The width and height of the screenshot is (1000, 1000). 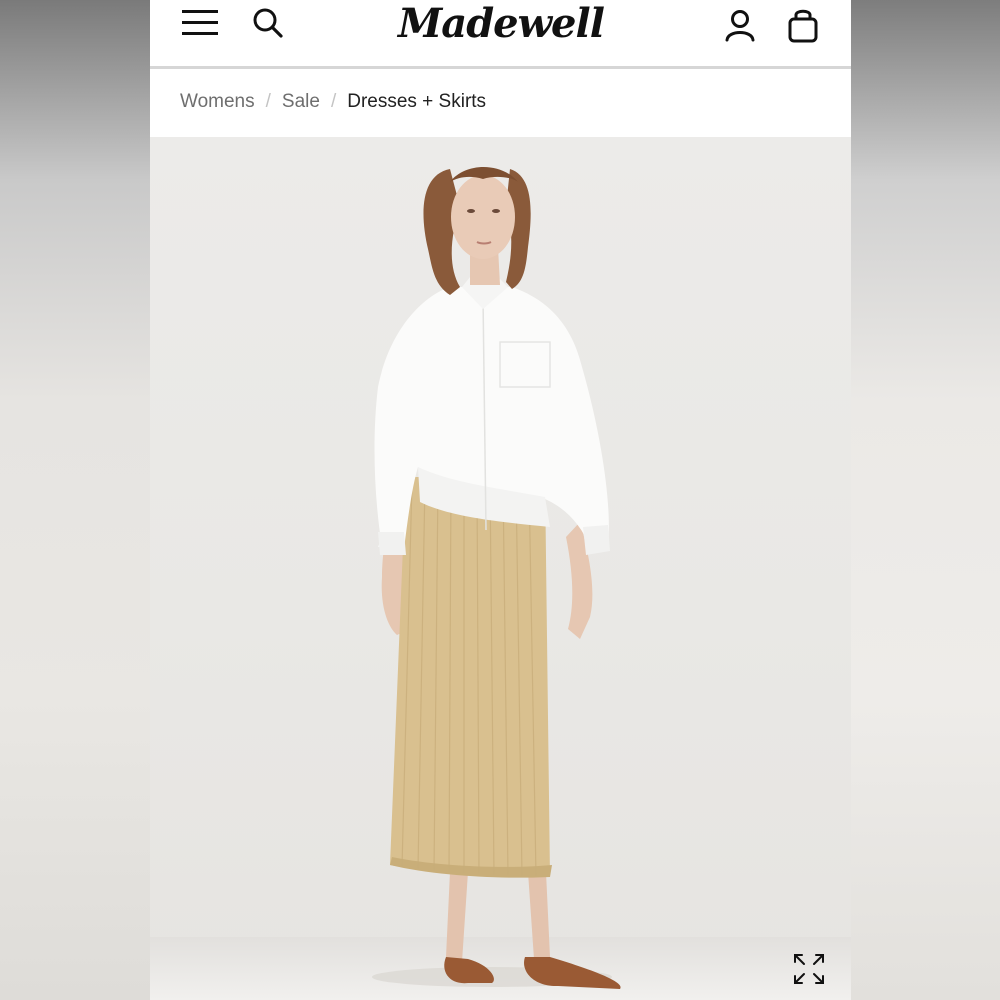 What do you see at coordinates (803, 25) in the screenshot?
I see `shopping-bag-icon` at bounding box center [803, 25].